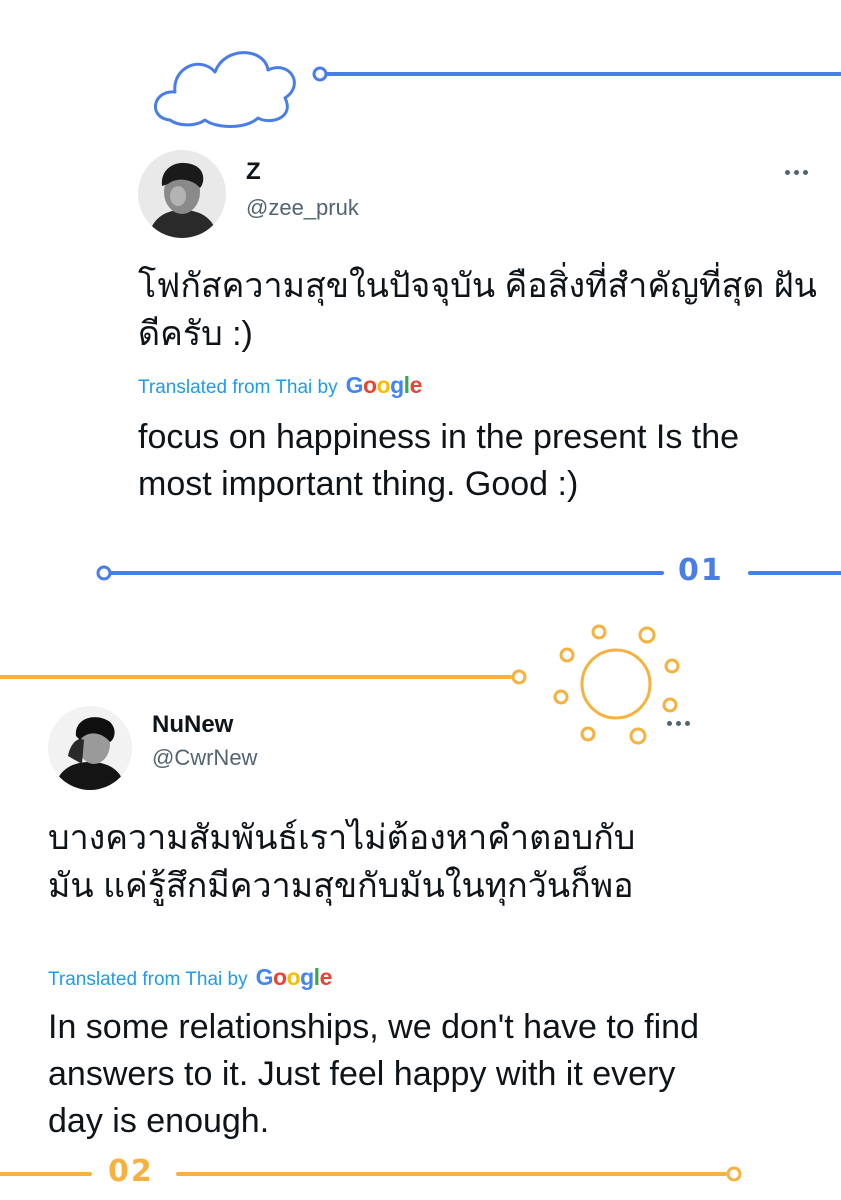 The image size is (841, 1200). Describe the element at coordinates (616, 684) in the screenshot. I see `sun-doodle-icon` at that location.